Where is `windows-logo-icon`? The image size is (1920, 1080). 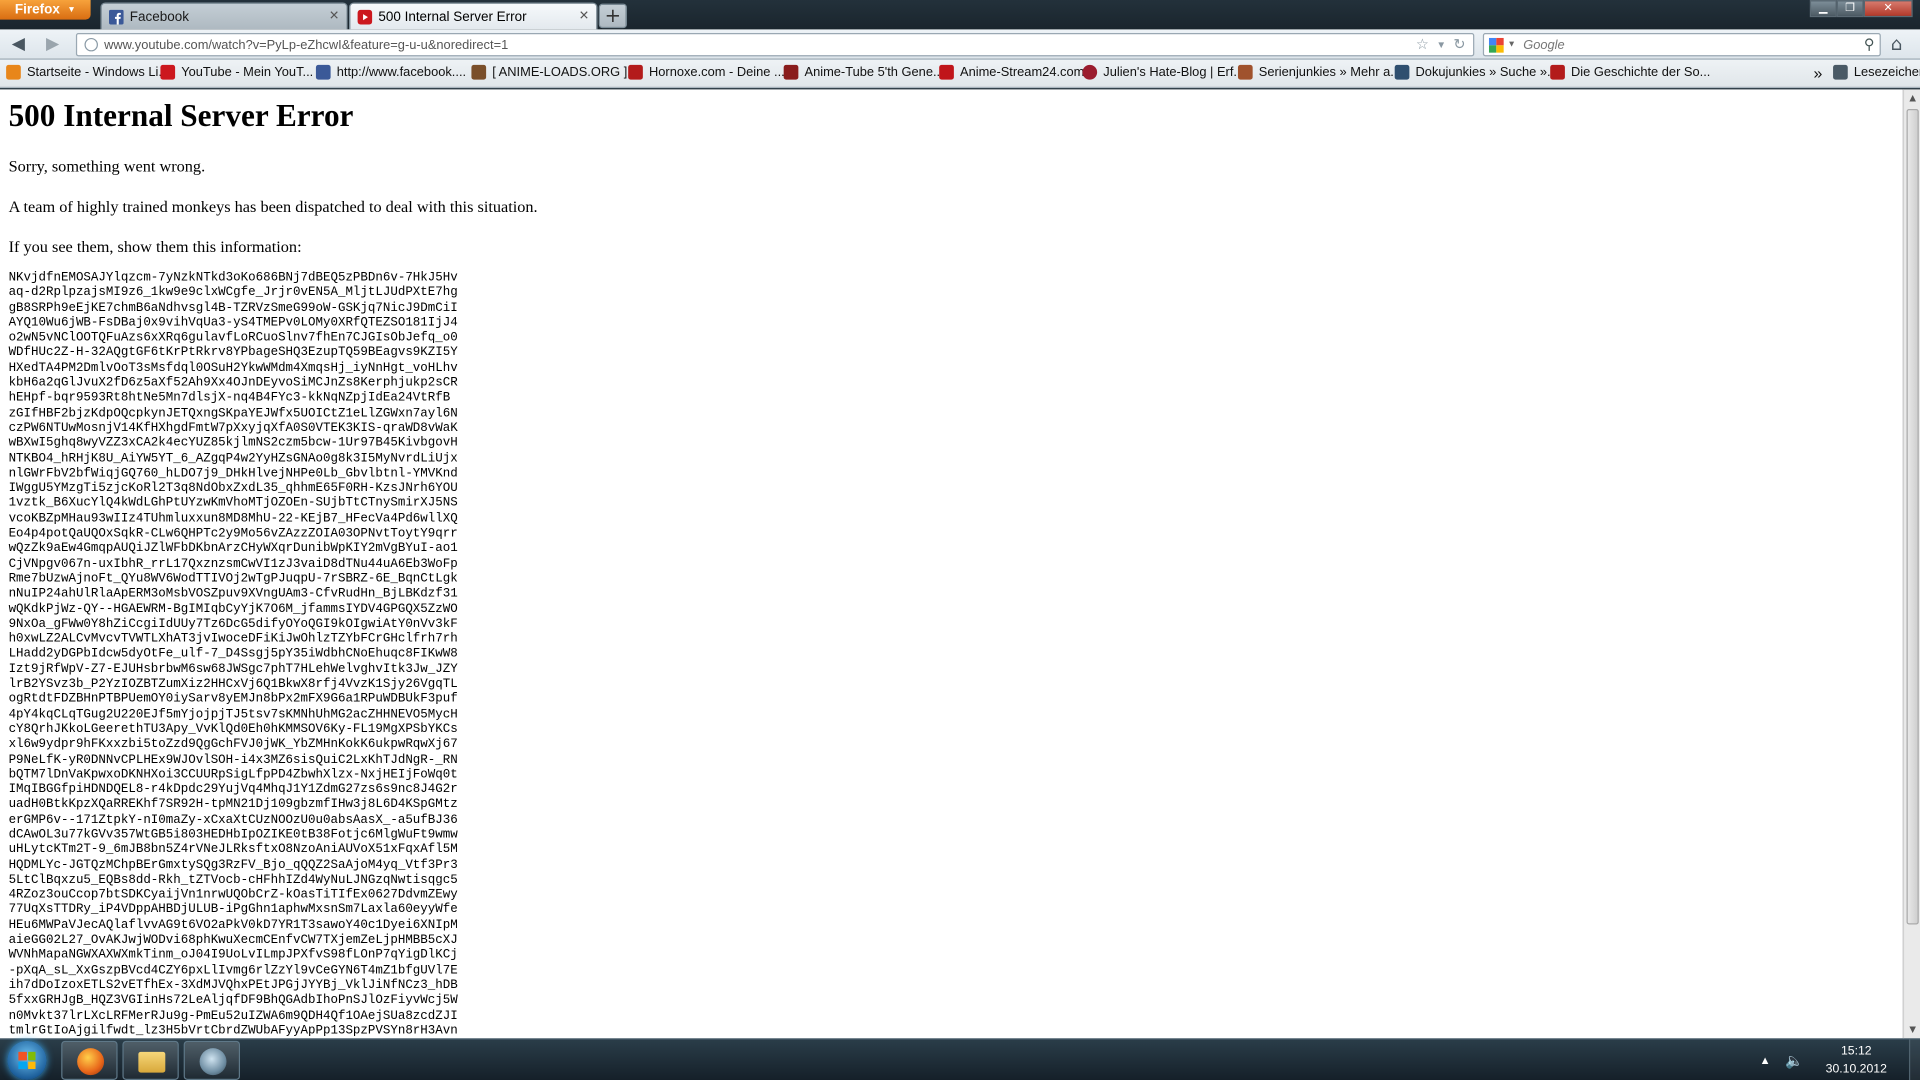
windows-logo-icon is located at coordinates (27, 1060).